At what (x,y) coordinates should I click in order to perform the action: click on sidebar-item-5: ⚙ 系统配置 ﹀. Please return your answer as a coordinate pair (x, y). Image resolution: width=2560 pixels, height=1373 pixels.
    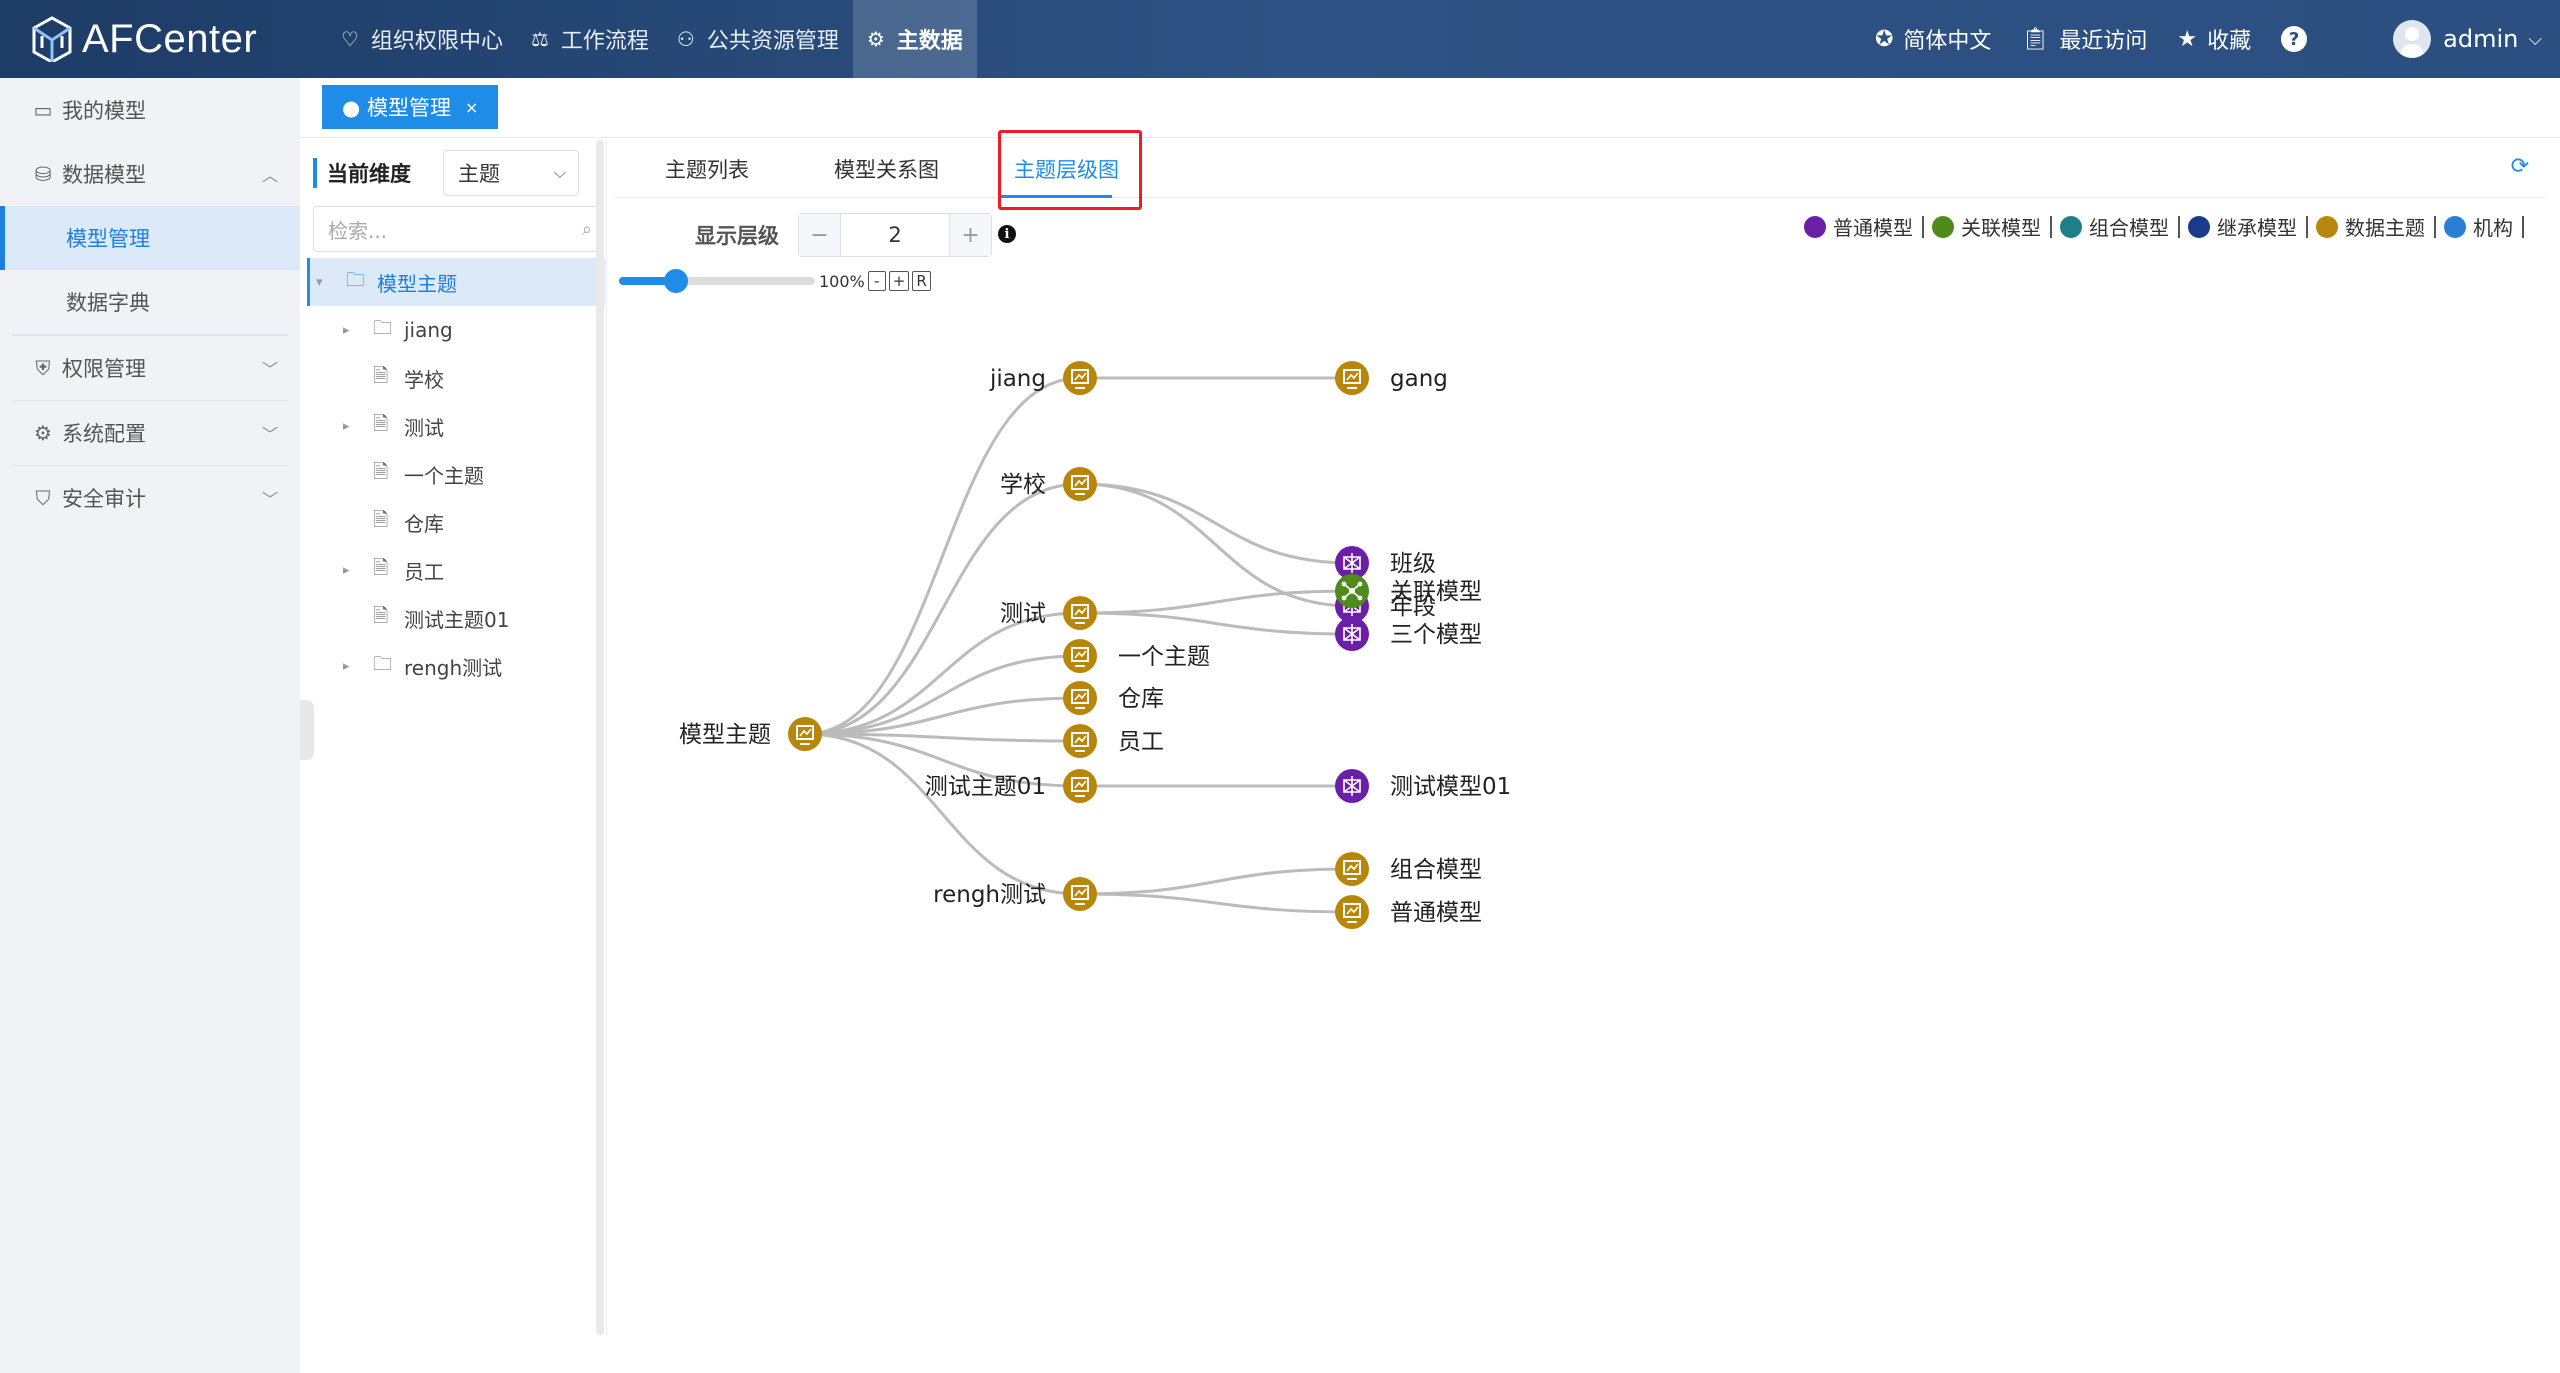
    Looking at the image, I should click on (150, 433).